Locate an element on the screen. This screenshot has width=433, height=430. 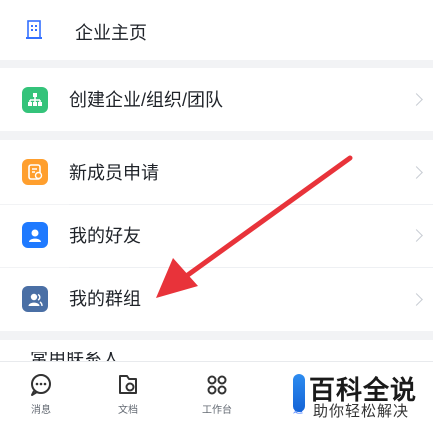
document-icon is located at coordinates (128, 384).